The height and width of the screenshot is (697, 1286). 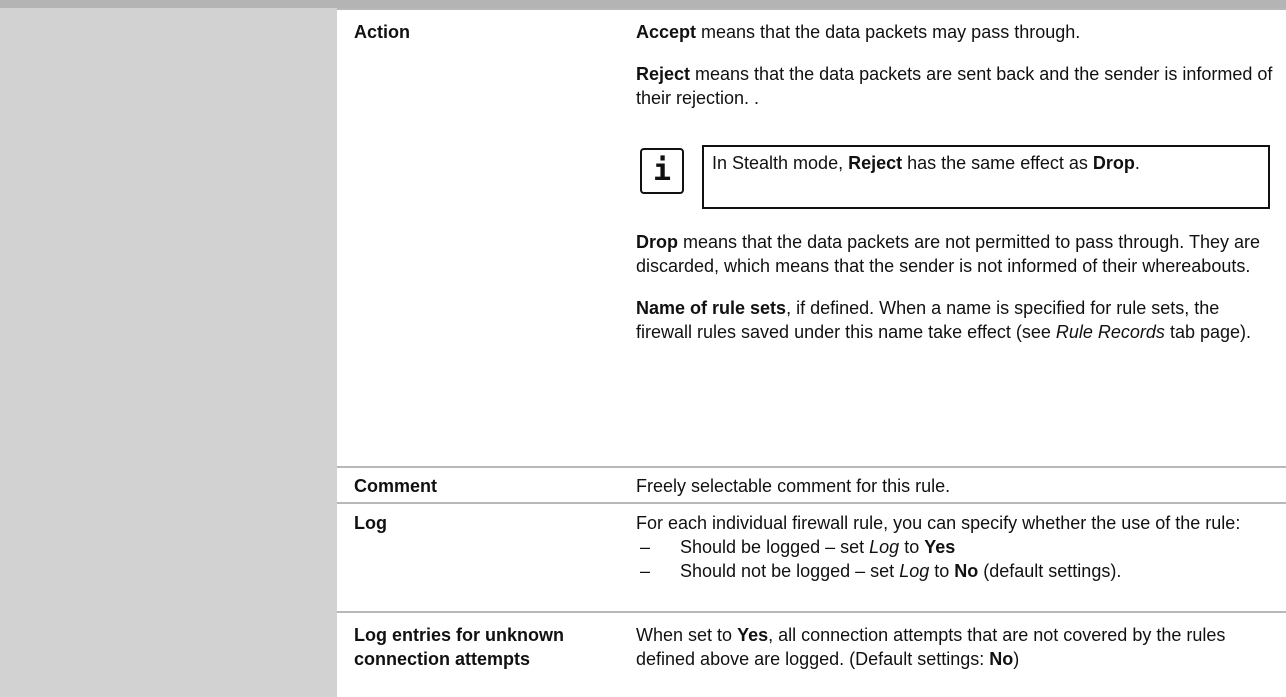 I want to click on note-text-mid: has the same effect as, so click(x=997, y=163).